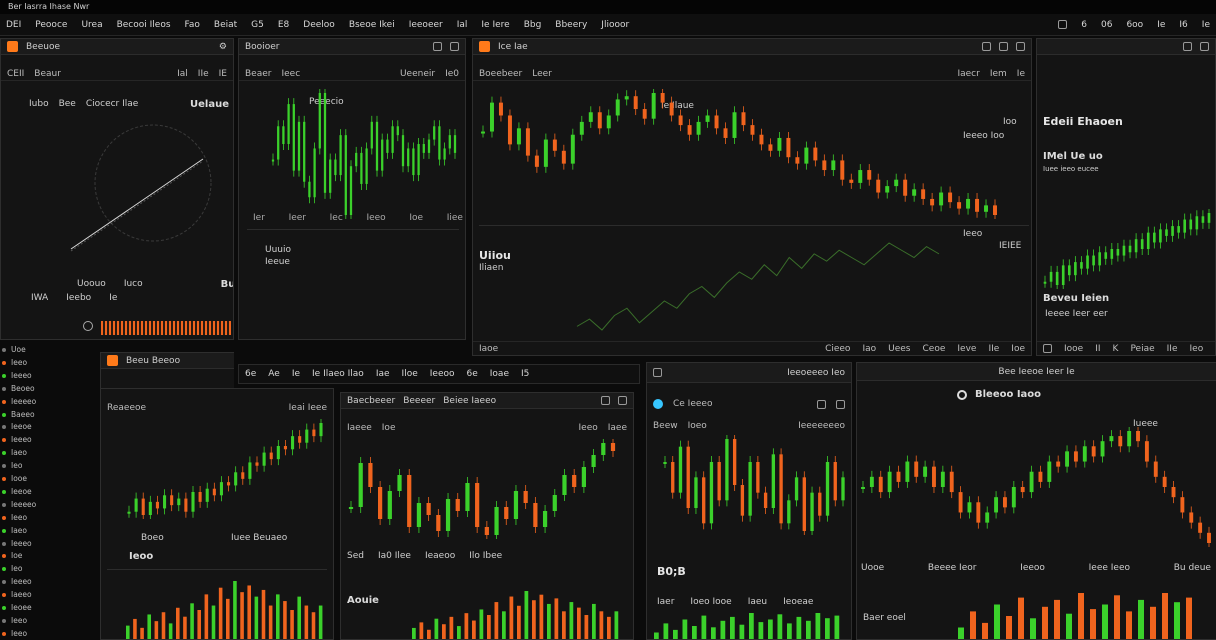 The width and height of the screenshot is (1216, 640). I want to click on mid-tool: Iae, so click(383, 374).